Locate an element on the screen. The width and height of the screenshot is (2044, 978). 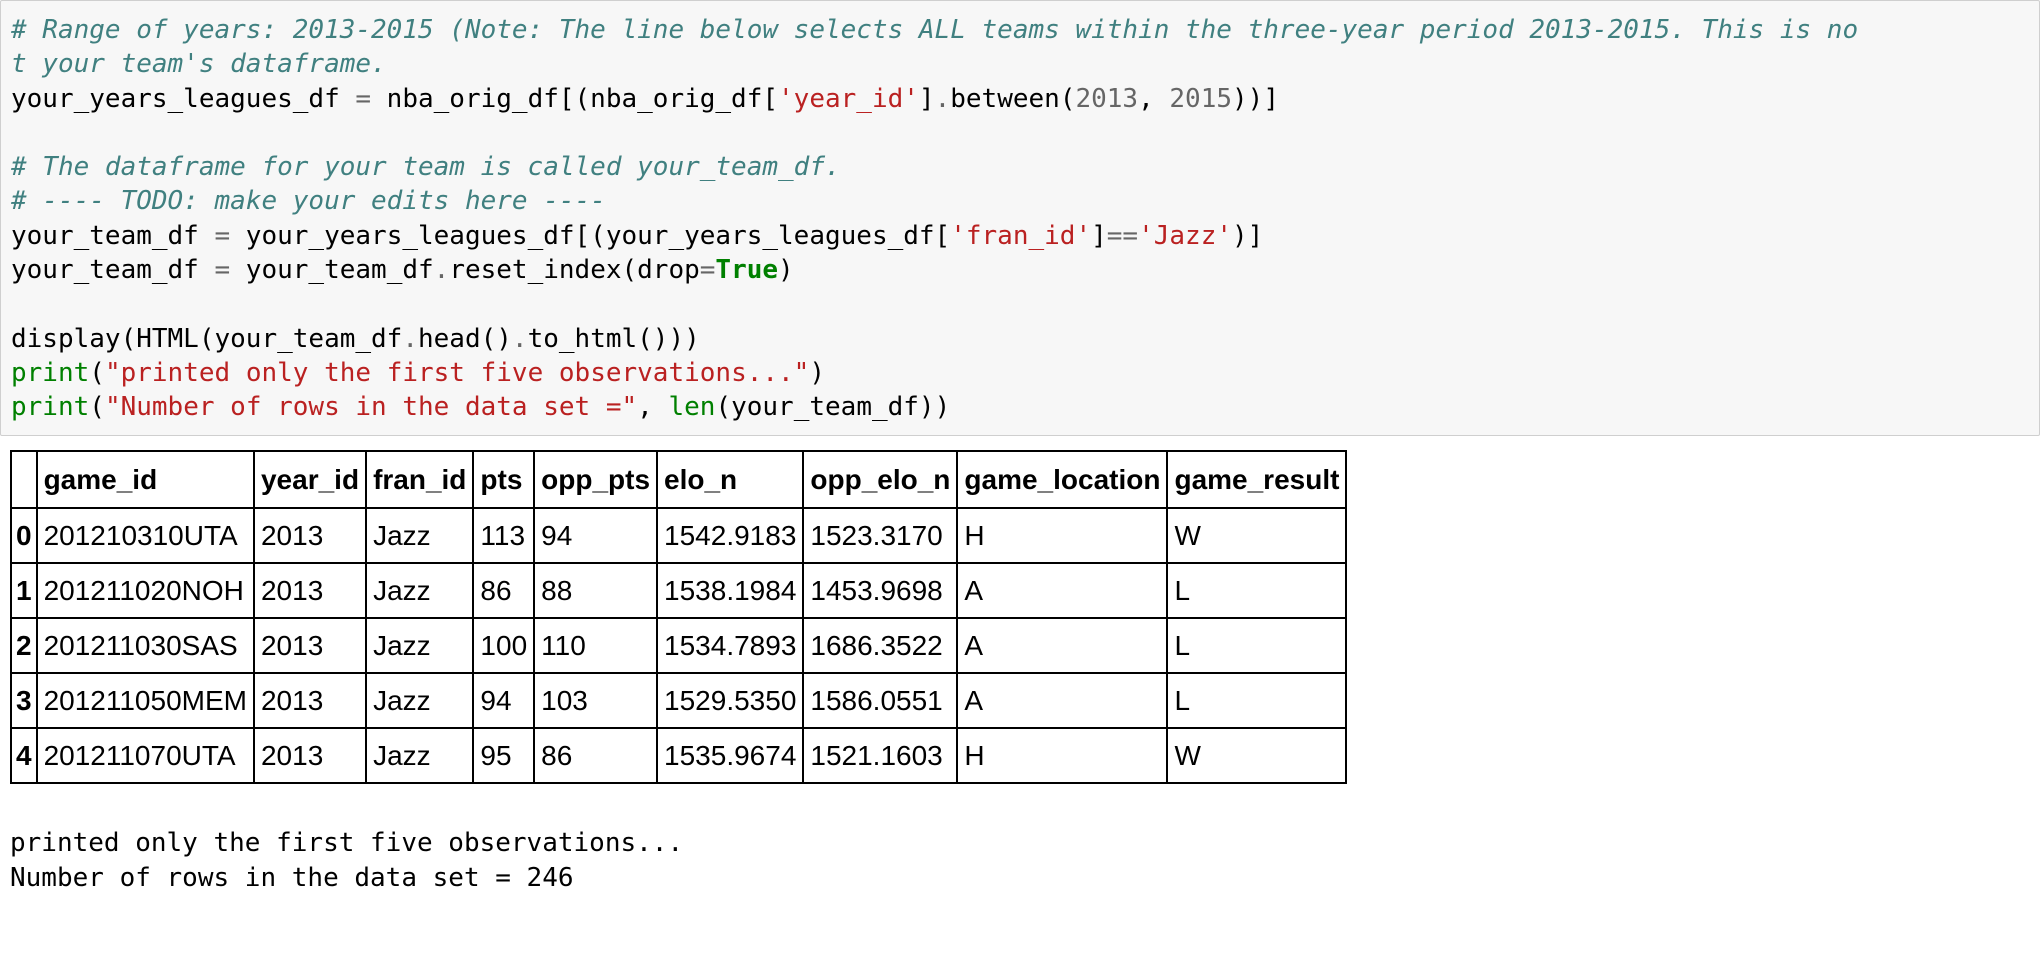
table-cell: 201211030SAS is located at coordinates (145, 645).